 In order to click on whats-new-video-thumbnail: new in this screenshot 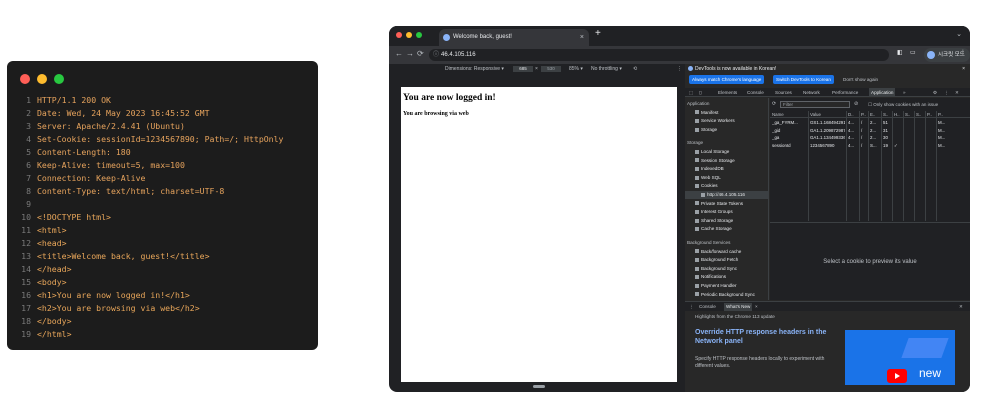, I will do `click(900, 357)`.